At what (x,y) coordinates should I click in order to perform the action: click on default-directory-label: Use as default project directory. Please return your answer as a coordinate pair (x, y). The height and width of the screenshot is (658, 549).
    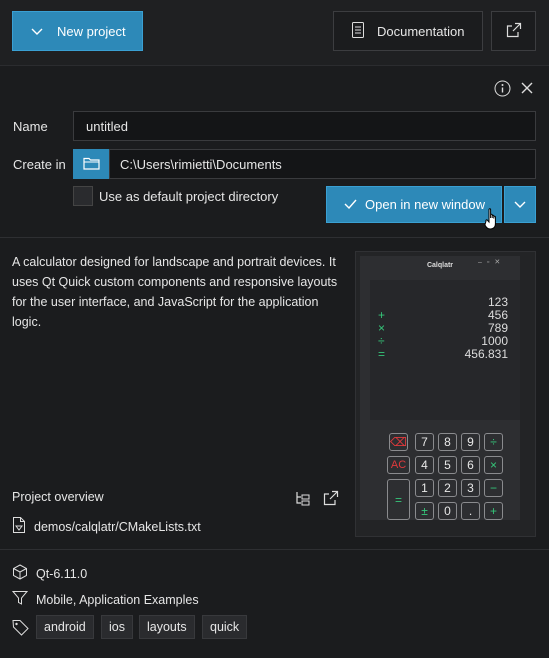
    Looking at the image, I should click on (189, 196).